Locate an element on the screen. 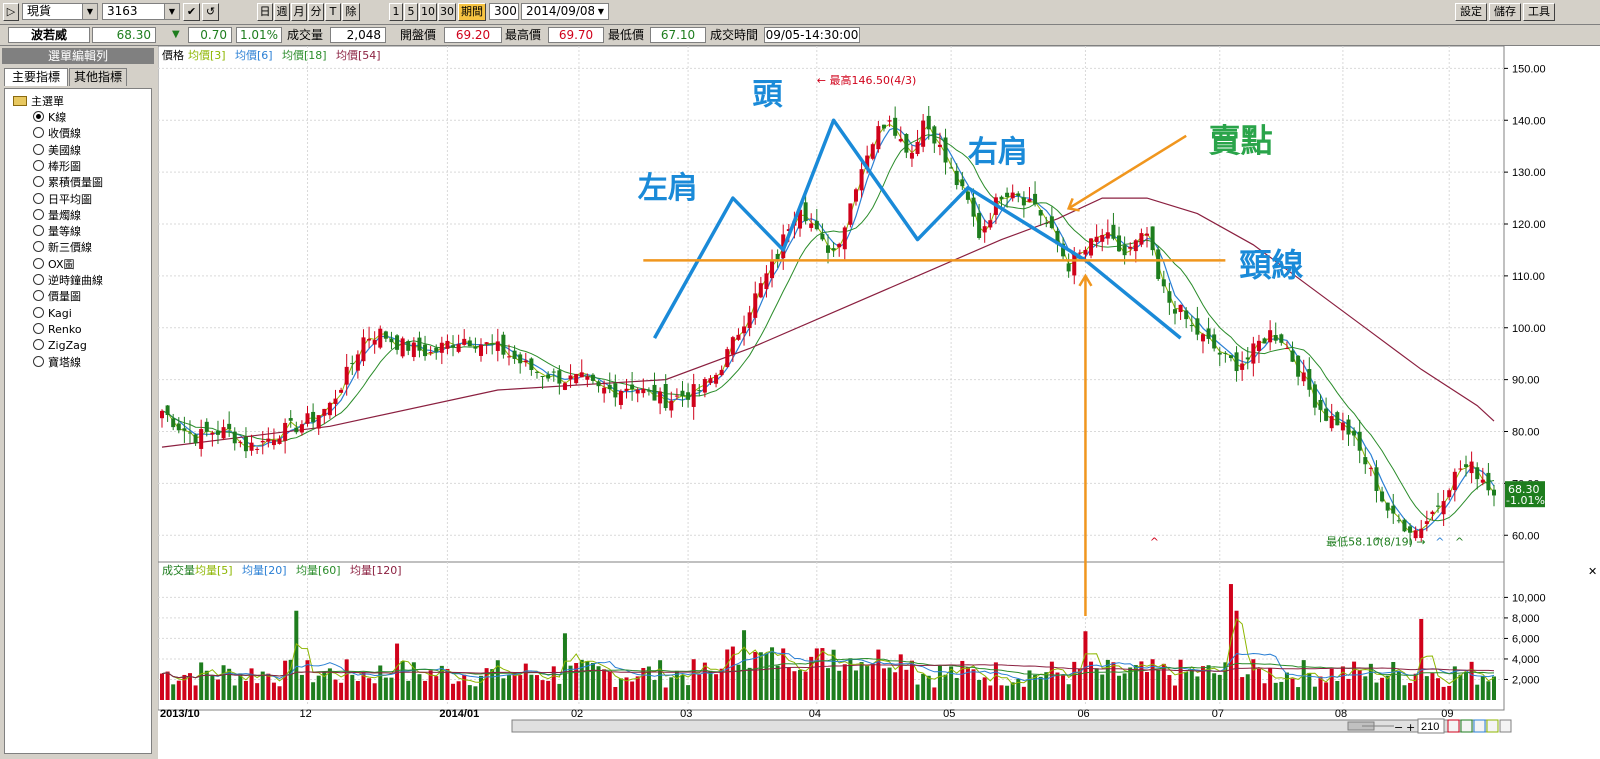 Image resolution: width=1600 pixels, height=759 pixels. tree-item: K線 is located at coordinates (49, 118).